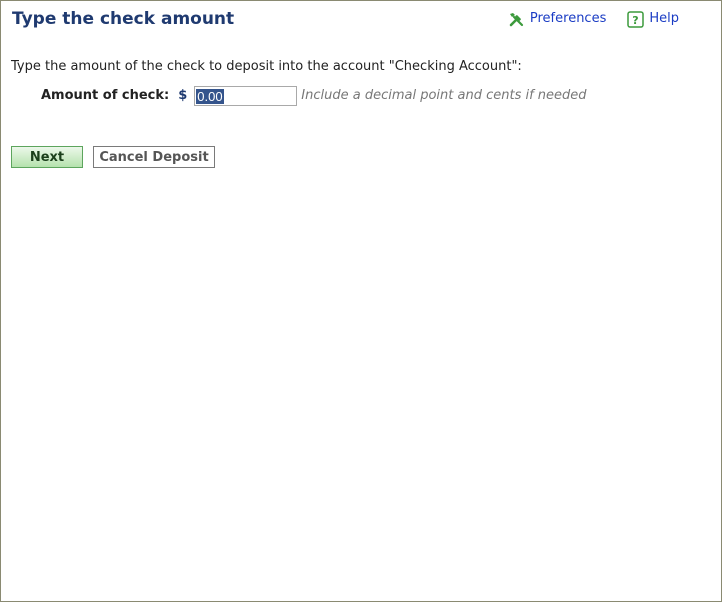 Image resolution: width=722 pixels, height=602 pixels. What do you see at coordinates (246, 95) in the screenshot?
I see `amount-input: 0.00` at bounding box center [246, 95].